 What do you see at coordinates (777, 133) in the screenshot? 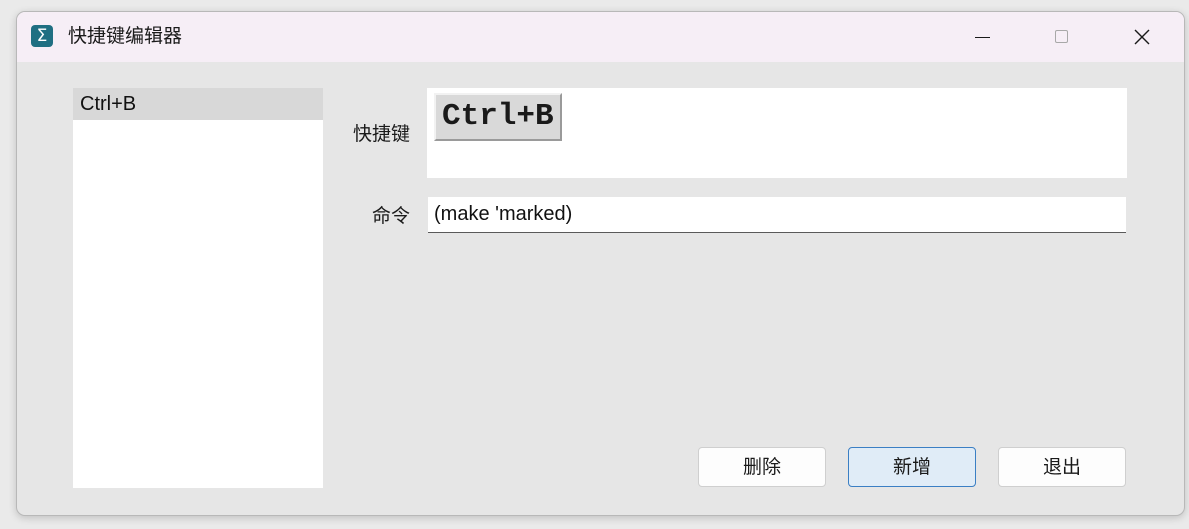
I see `shortcut-capture-field: Ctrl+B` at bounding box center [777, 133].